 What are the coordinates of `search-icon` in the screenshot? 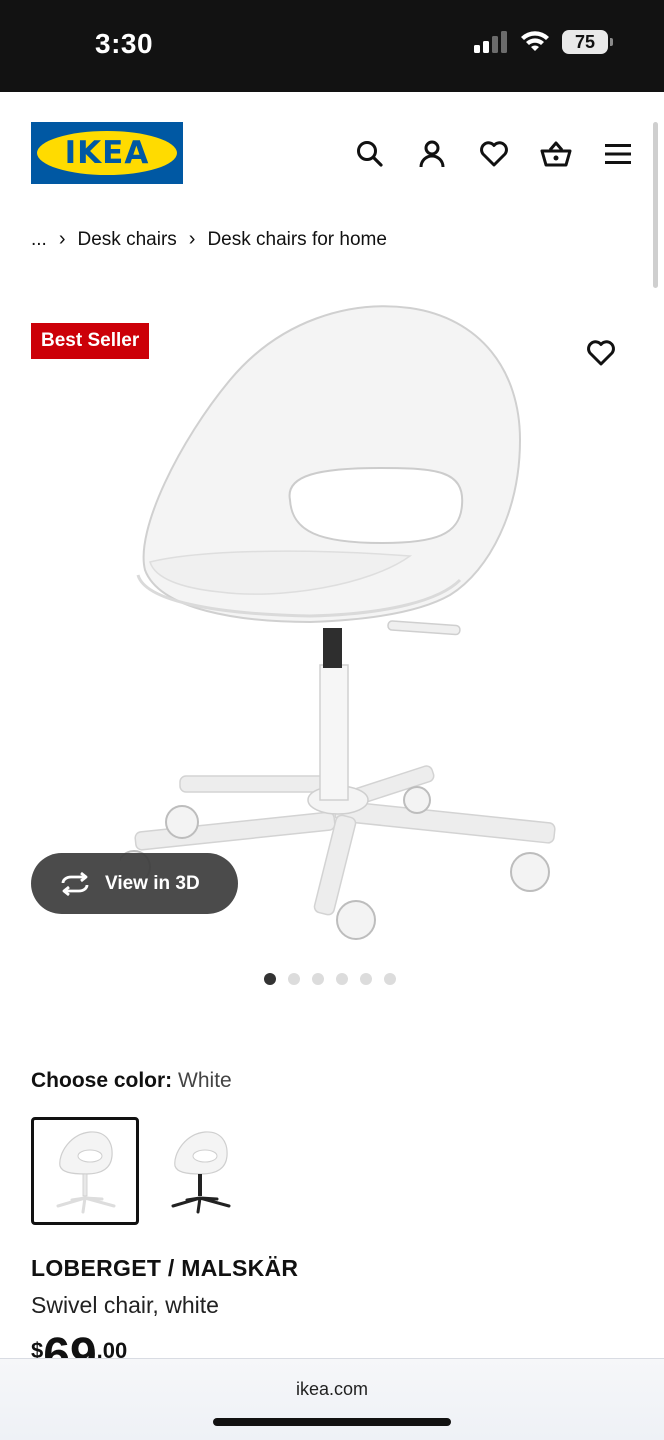 It's located at (370, 154).